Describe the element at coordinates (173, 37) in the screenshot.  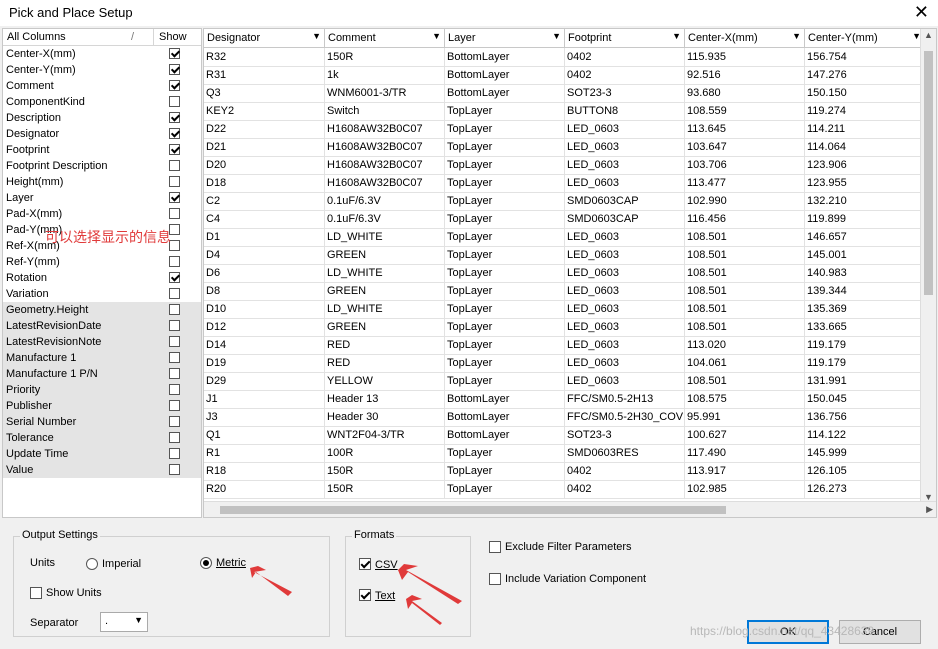
I see `header-show: Show` at that location.